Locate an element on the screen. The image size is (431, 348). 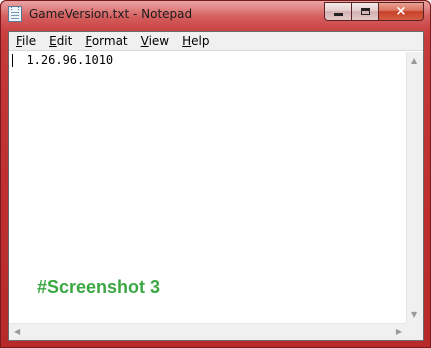
vertical-scrollbar: ▲ ▼ is located at coordinates (414, 188).